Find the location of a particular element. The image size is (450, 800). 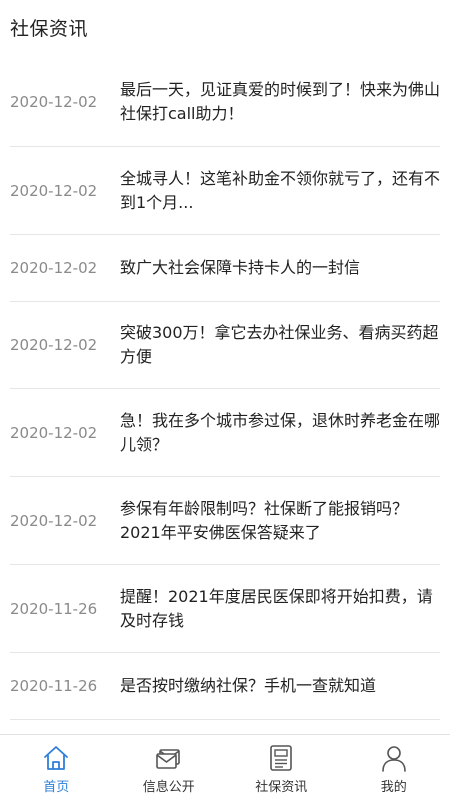

nav-label: 社保资讯 is located at coordinates (281, 787).